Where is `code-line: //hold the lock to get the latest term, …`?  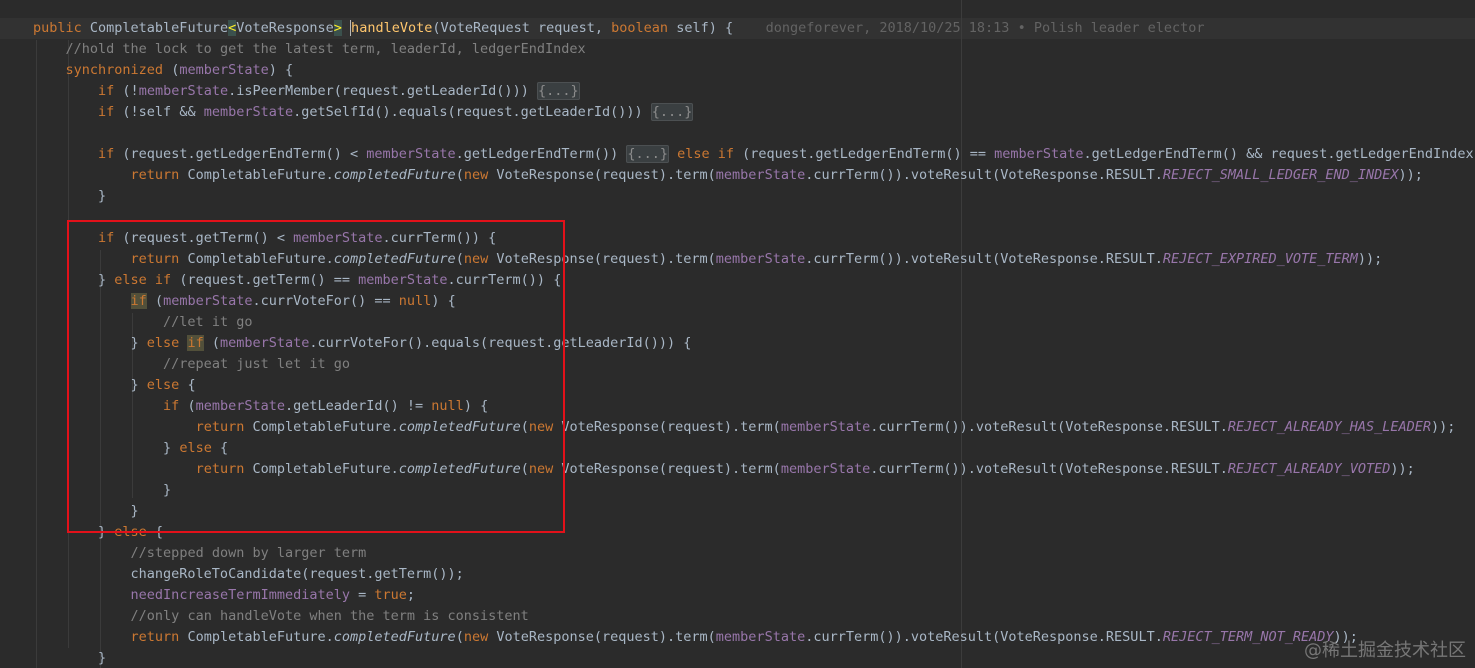
code-line: //hold the lock to get the latest term, … is located at coordinates (309, 49).